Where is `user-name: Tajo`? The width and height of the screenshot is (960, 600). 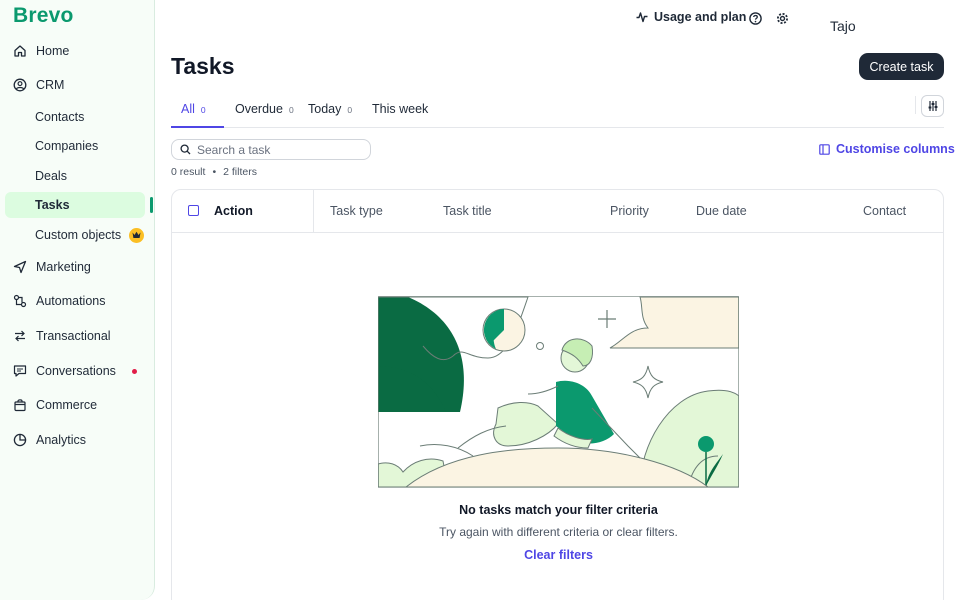 user-name: Tajo is located at coordinates (843, 26).